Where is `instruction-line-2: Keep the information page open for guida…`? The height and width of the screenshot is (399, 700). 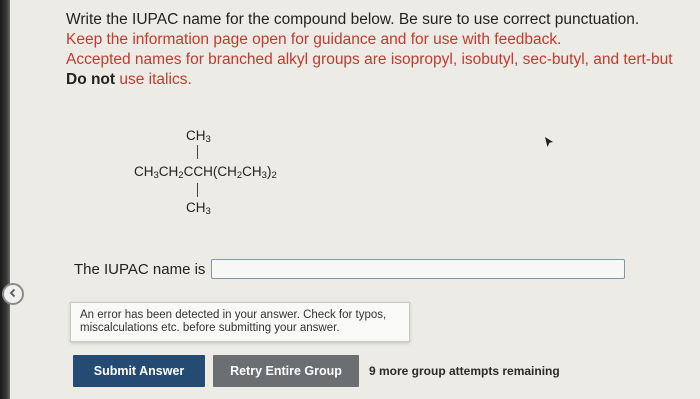 instruction-line-2: Keep the information page open for guida… is located at coordinates (314, 39).